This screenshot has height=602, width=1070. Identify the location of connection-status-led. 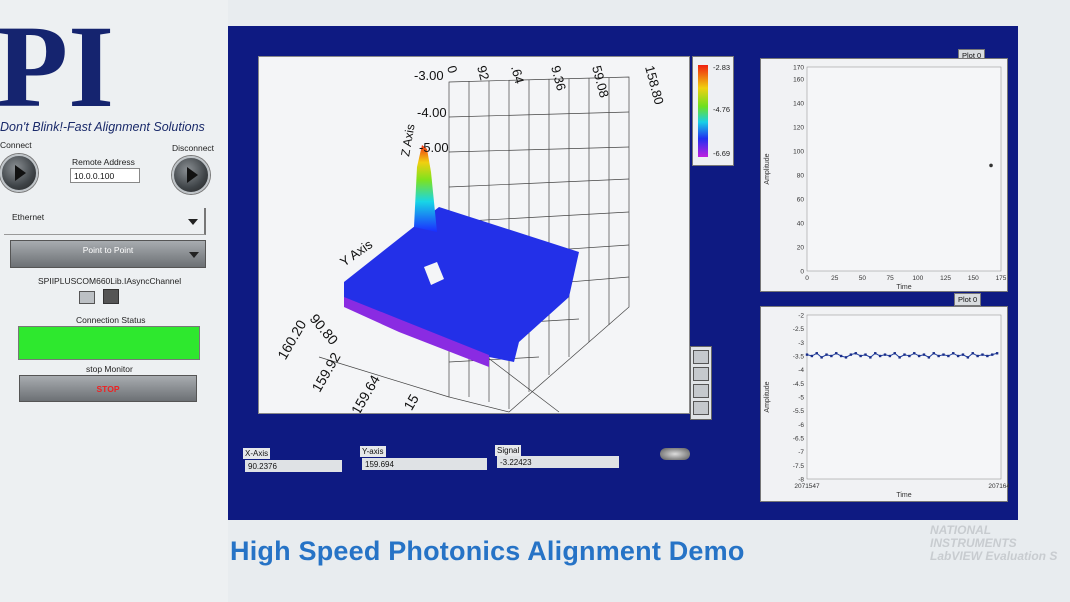
(109, 343).